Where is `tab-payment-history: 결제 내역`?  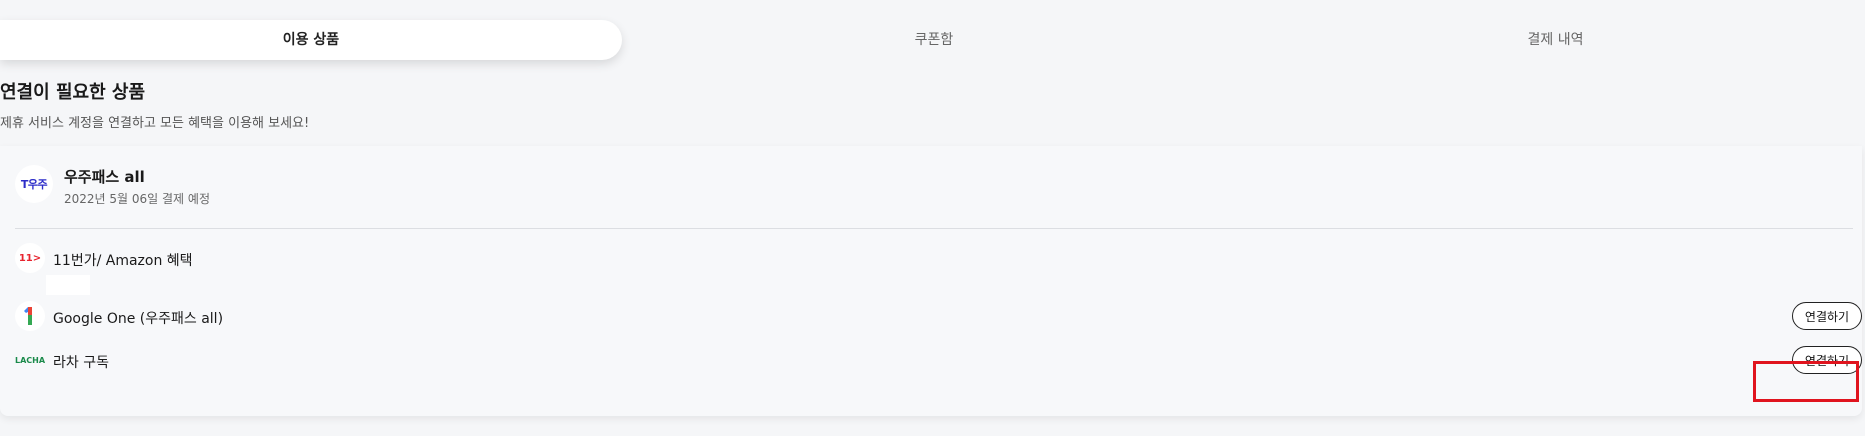
tab-payment-history: 결제 내역 is located at coordinates (1555, 40).